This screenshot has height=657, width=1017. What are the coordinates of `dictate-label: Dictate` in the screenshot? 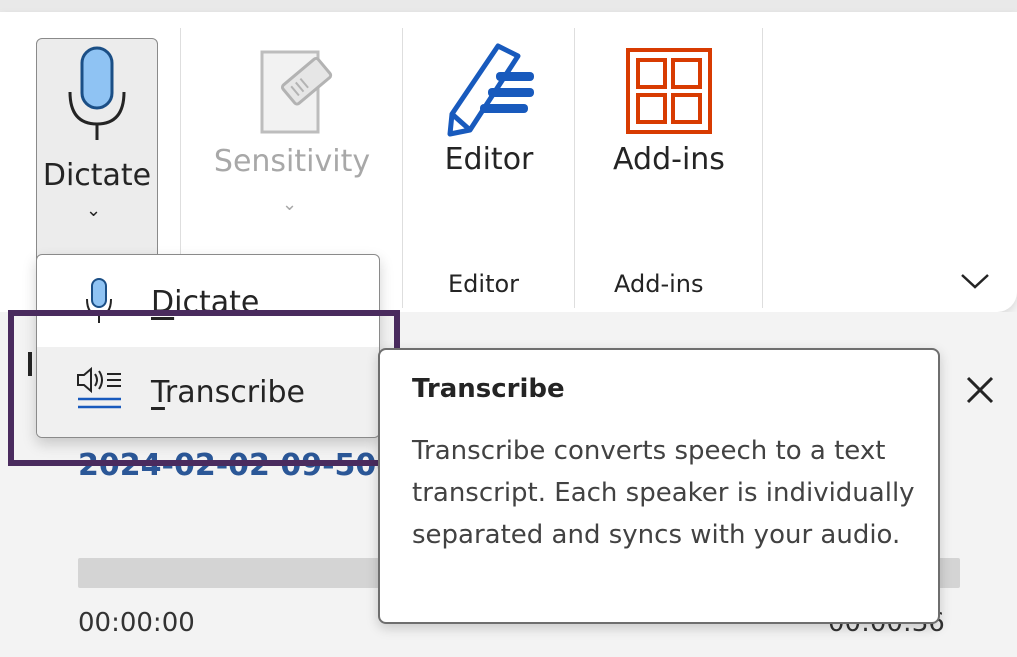 It's located at (97, 175).